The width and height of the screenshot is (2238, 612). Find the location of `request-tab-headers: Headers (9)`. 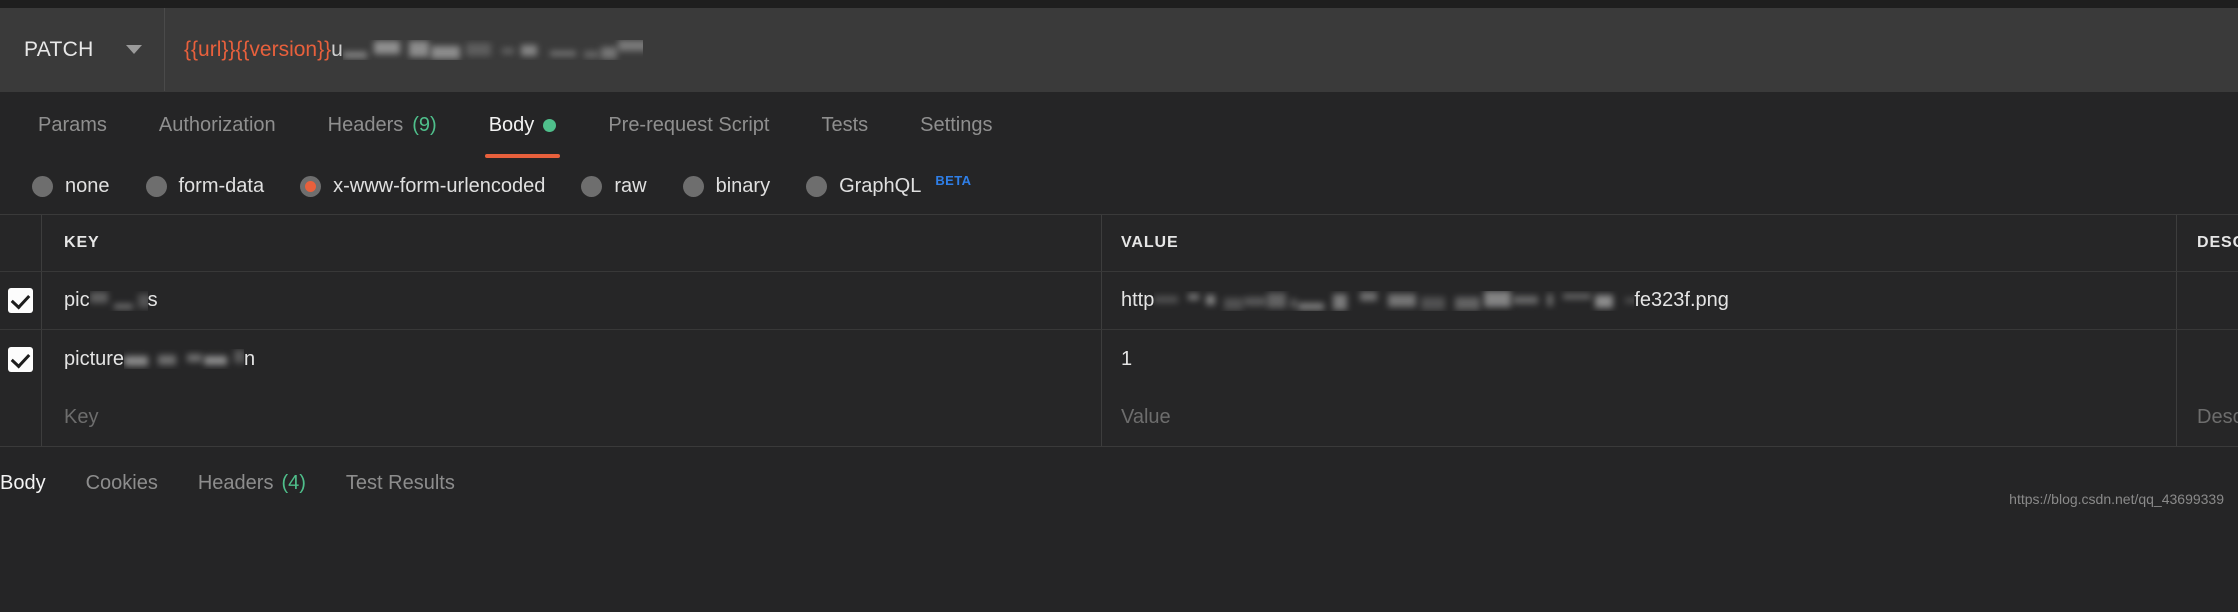

request-tab-headers: Headers (9) is located at coordinates (382, 125).